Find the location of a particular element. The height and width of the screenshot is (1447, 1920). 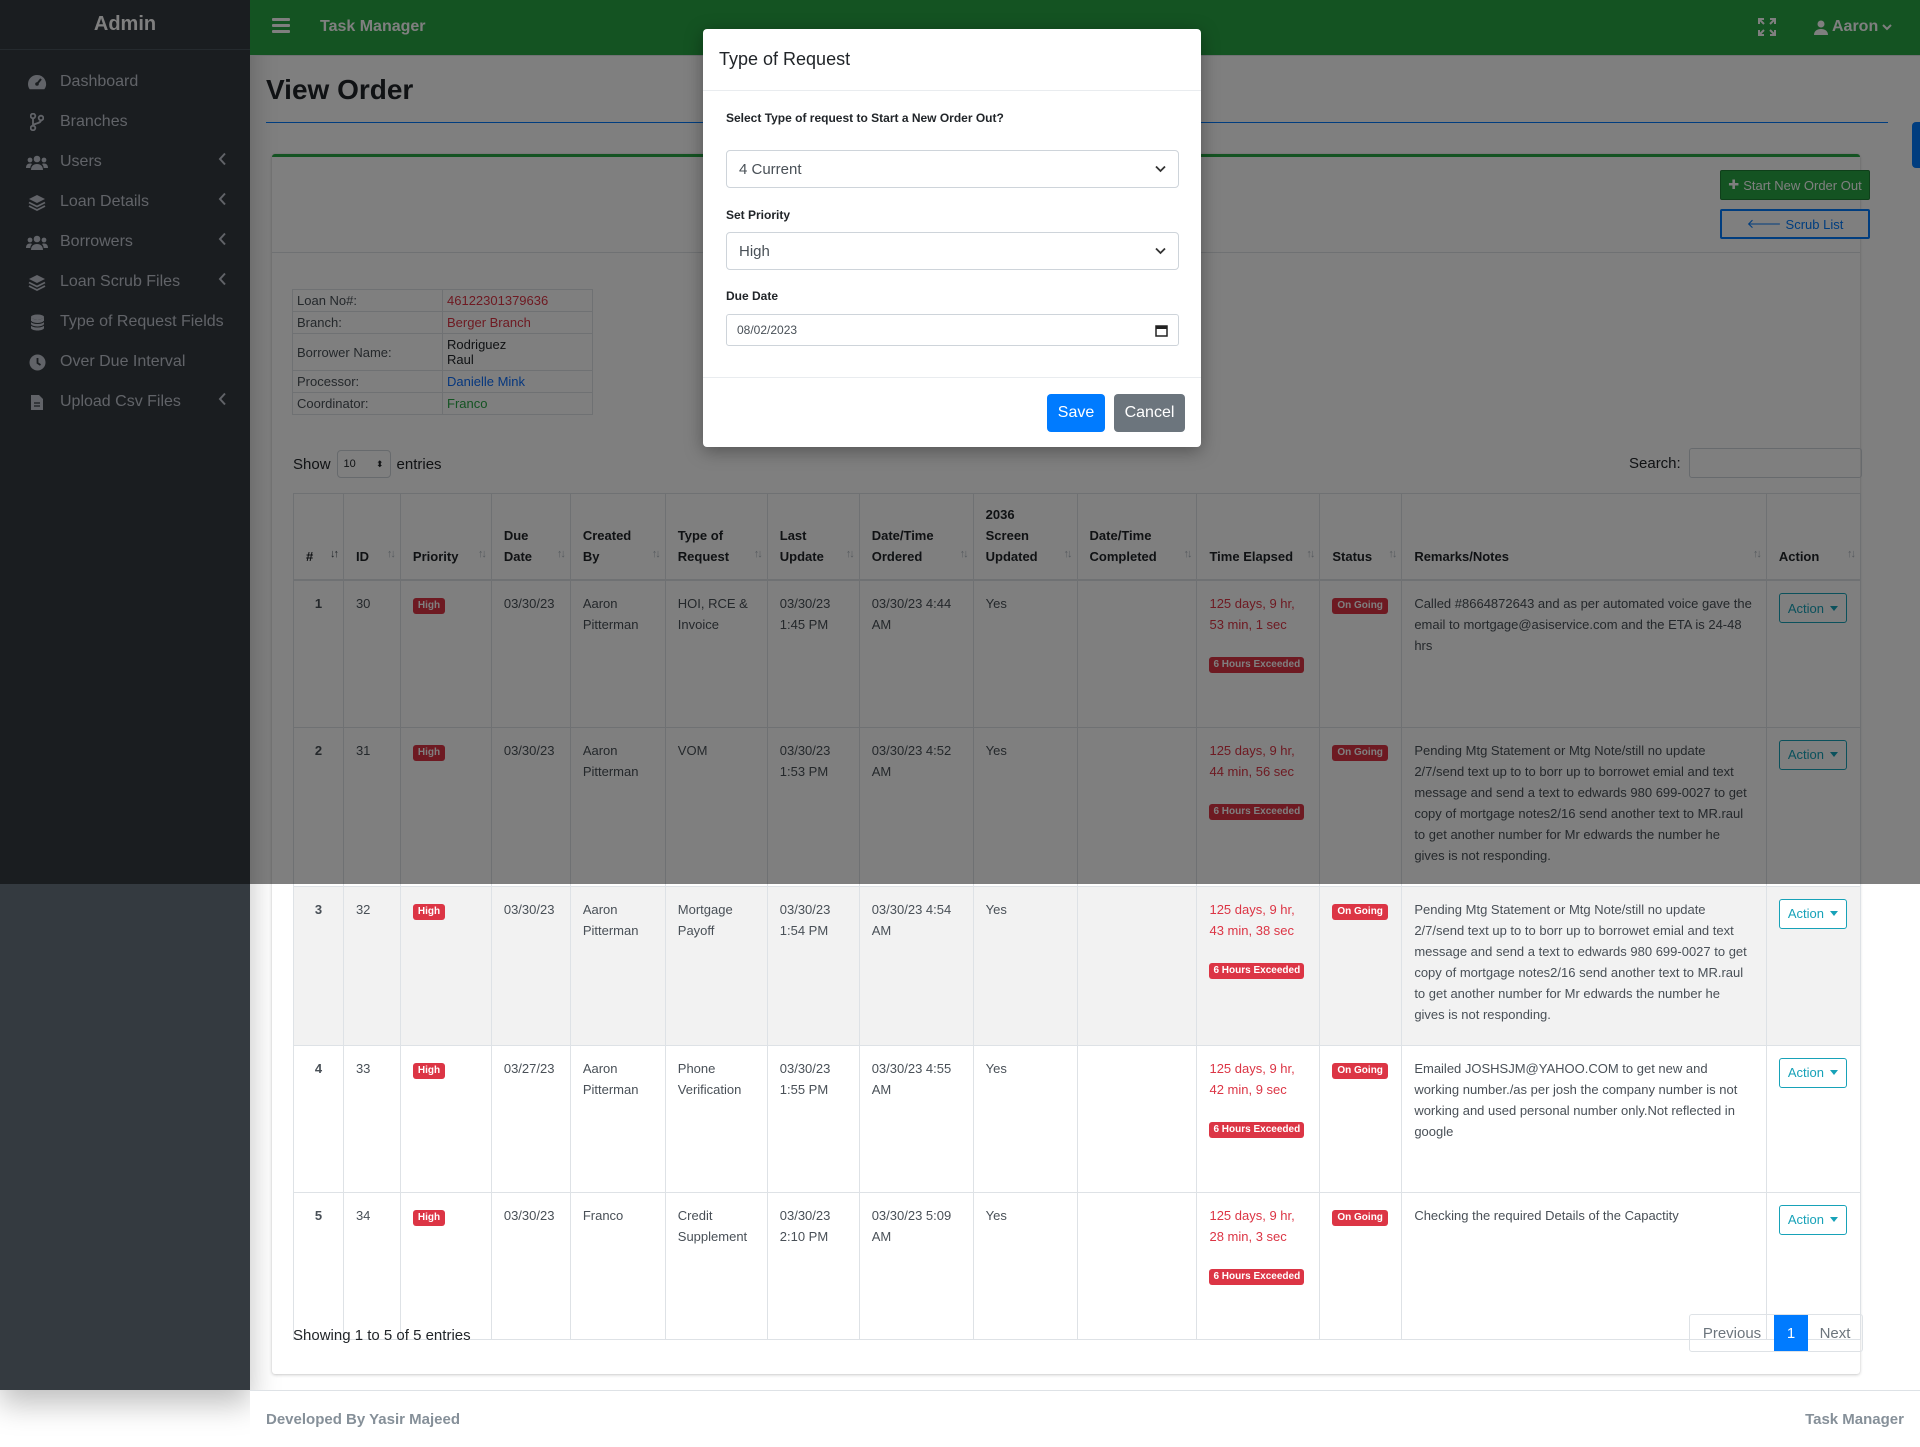

priority-value: High is located at coordinates (754, 251).